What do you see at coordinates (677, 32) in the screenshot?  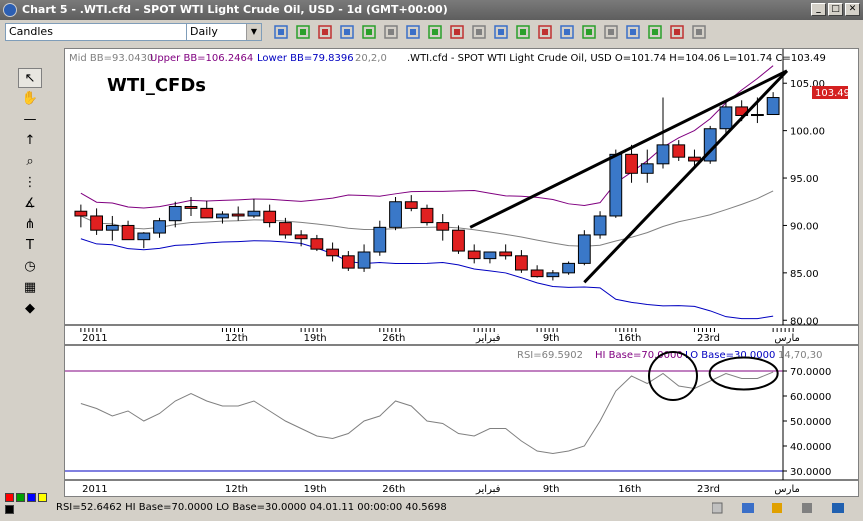 I see `remove-icon` at bounding box center [677, 32].